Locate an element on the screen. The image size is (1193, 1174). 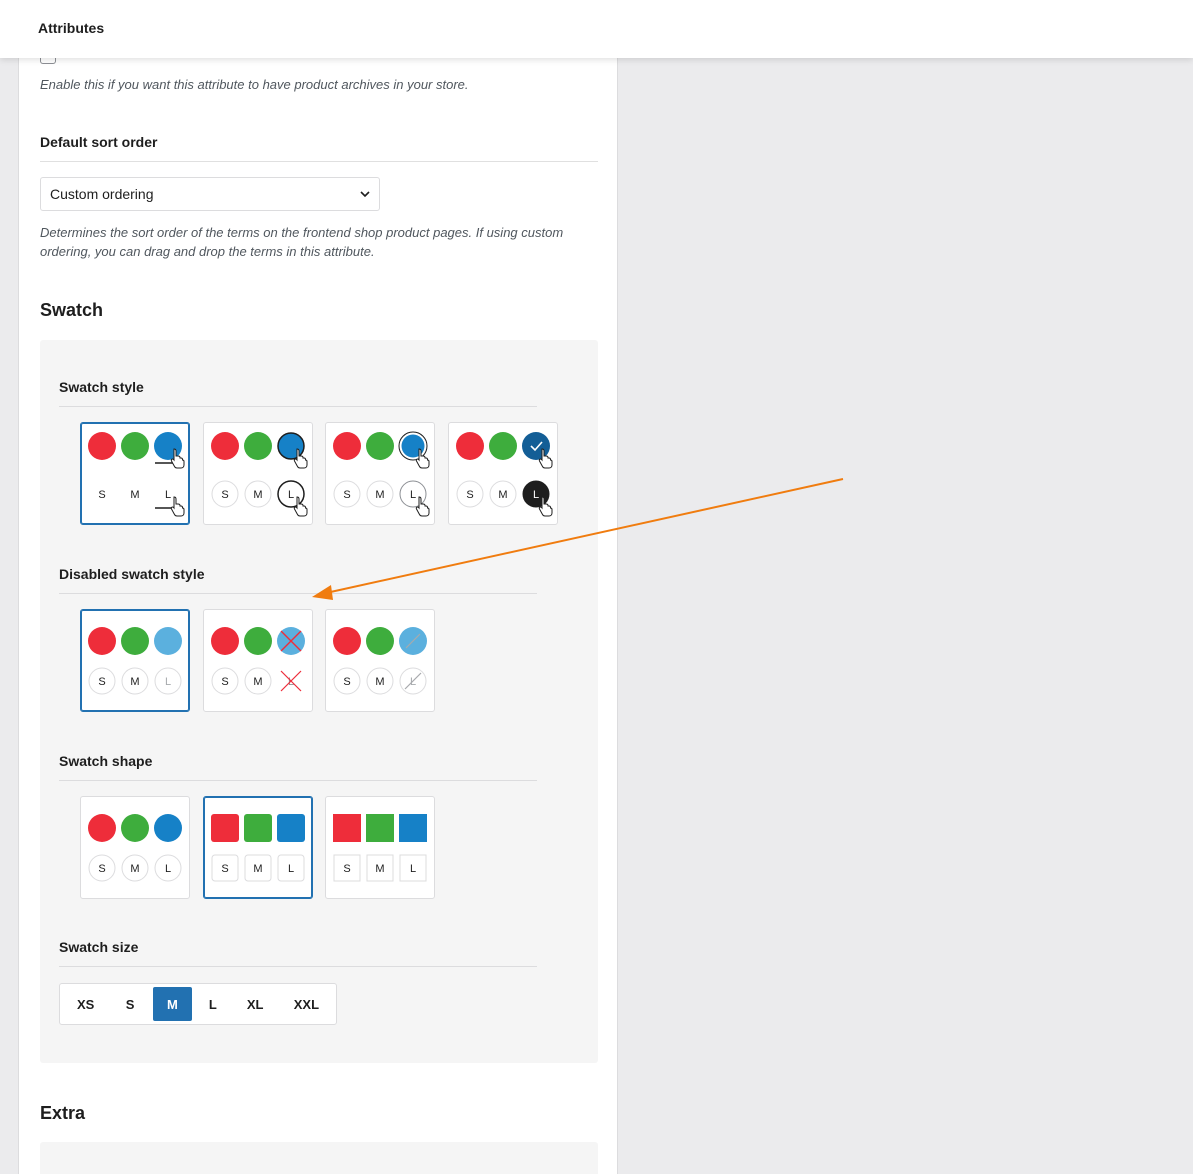
swatch-style-label: Swatch style is located at coordinates (101, 387).